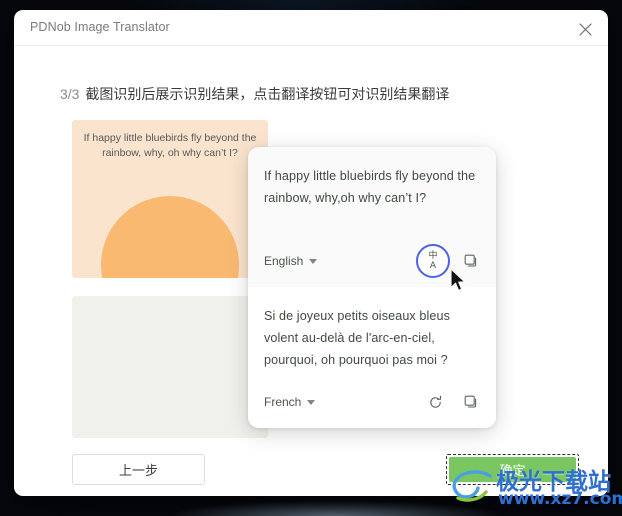 Image resolution: width=622 pixels, height=516 pixels. What do you see at coordinates (453, 402) in the screenshot?
I see `target-actions` at bounding box center [453, 402].